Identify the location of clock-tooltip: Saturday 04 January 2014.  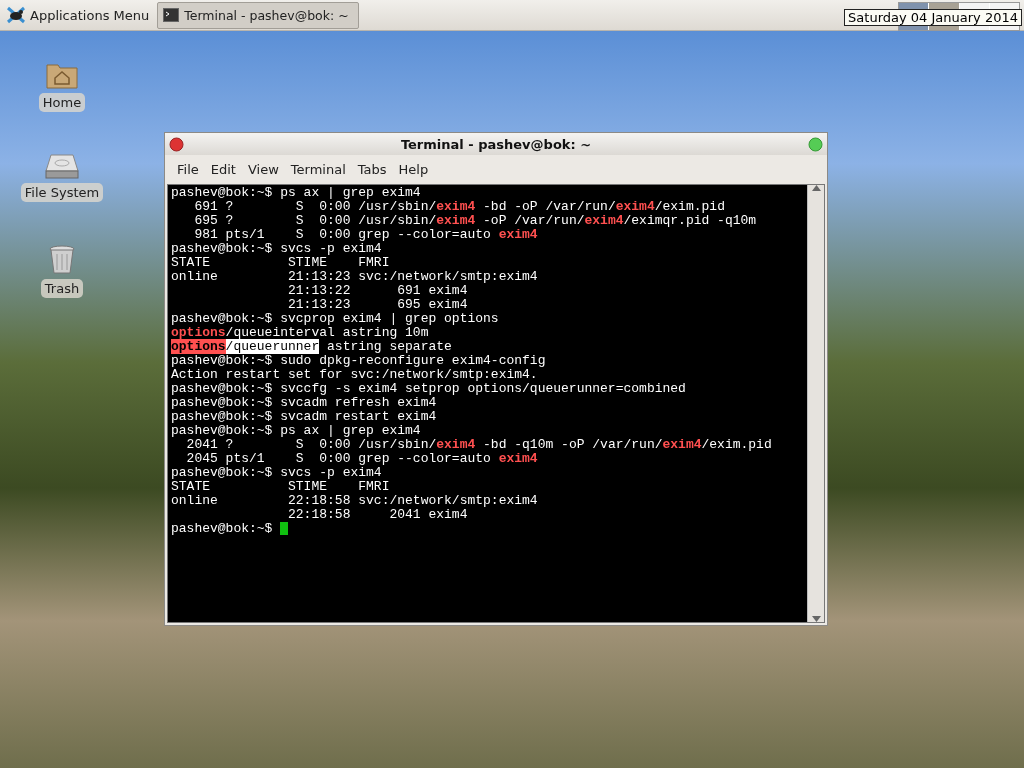
(933, 17).